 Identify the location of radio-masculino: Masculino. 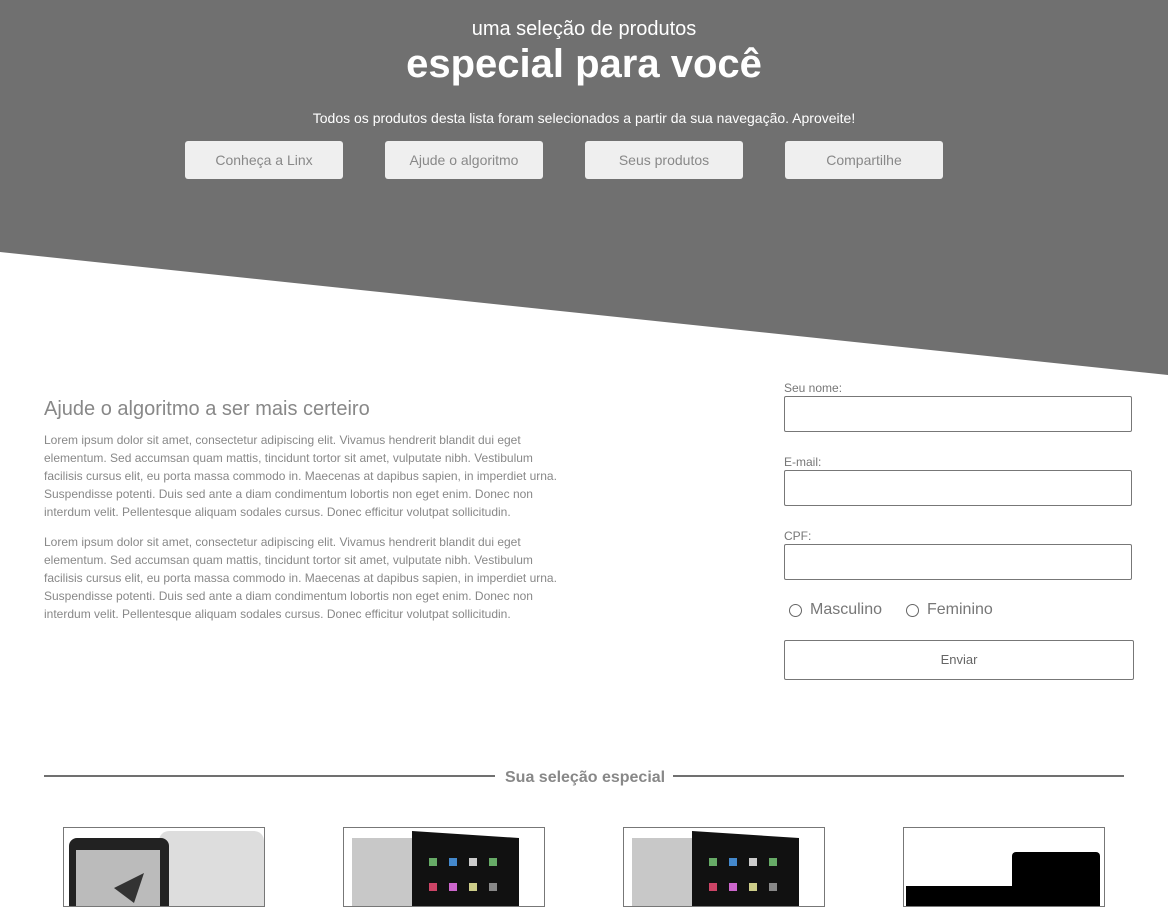
(835, 610).